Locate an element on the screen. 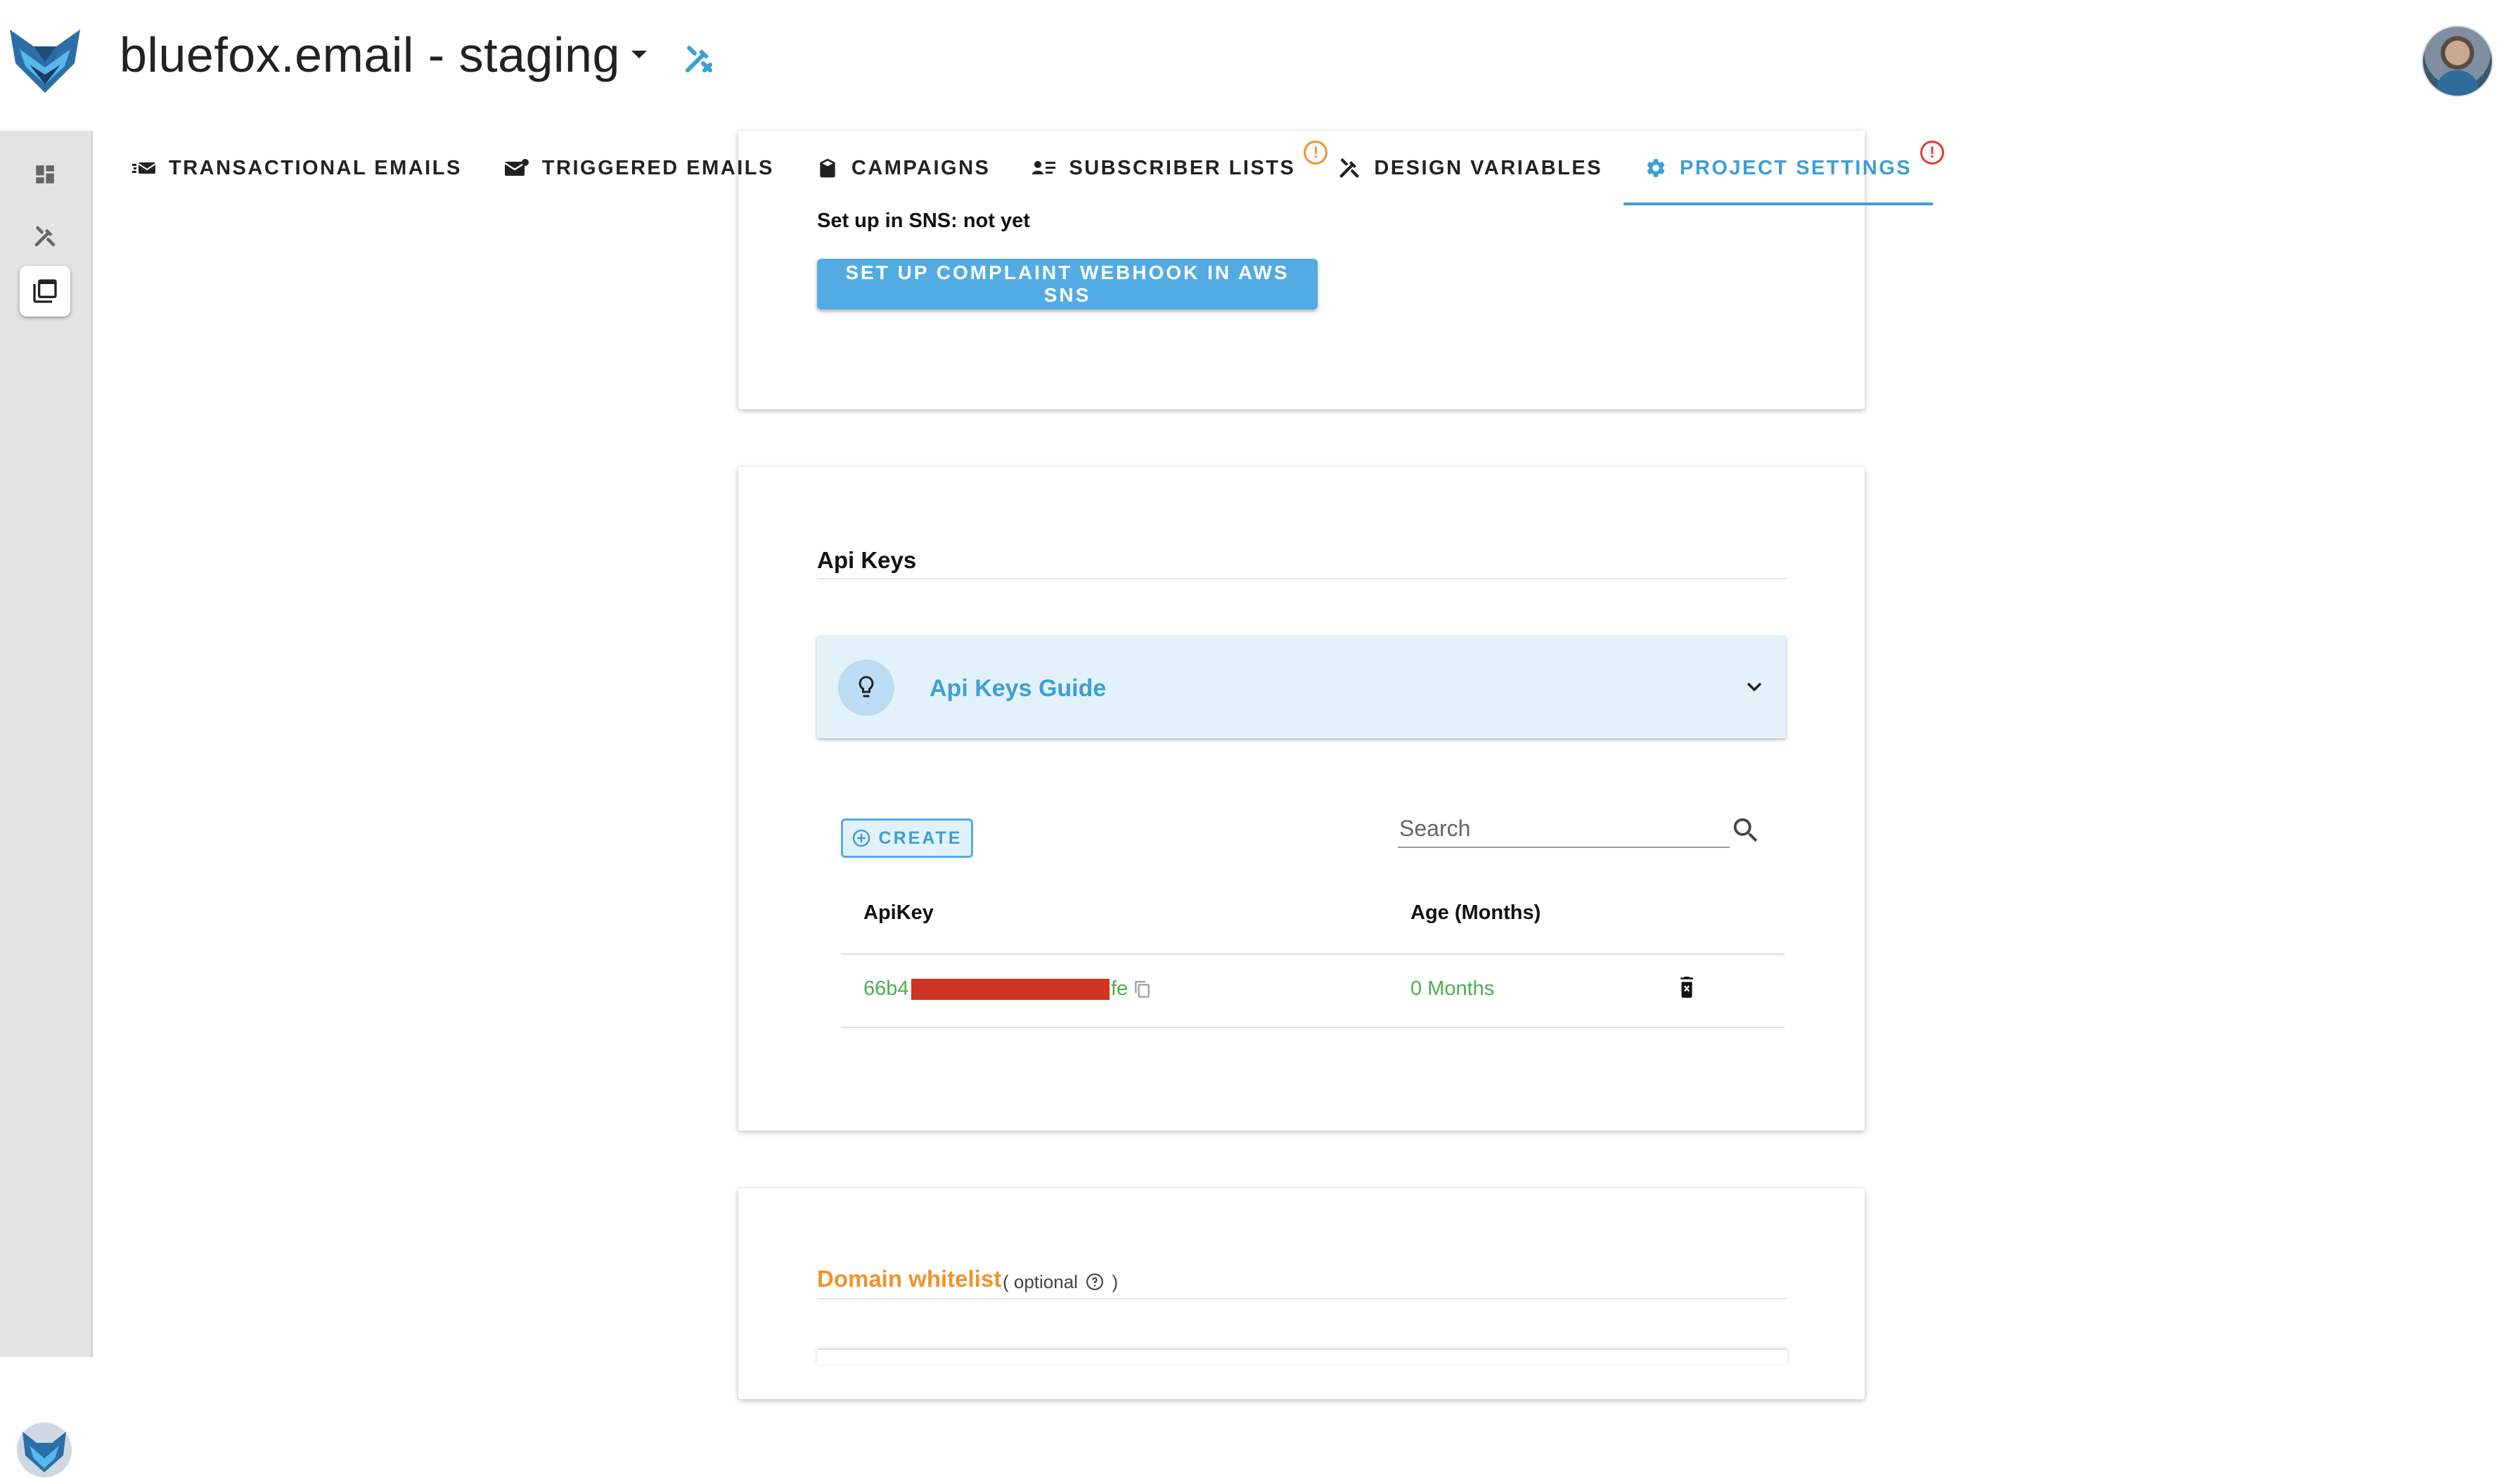  sidebar-item-dashboard is located at coordinates (45, 174).